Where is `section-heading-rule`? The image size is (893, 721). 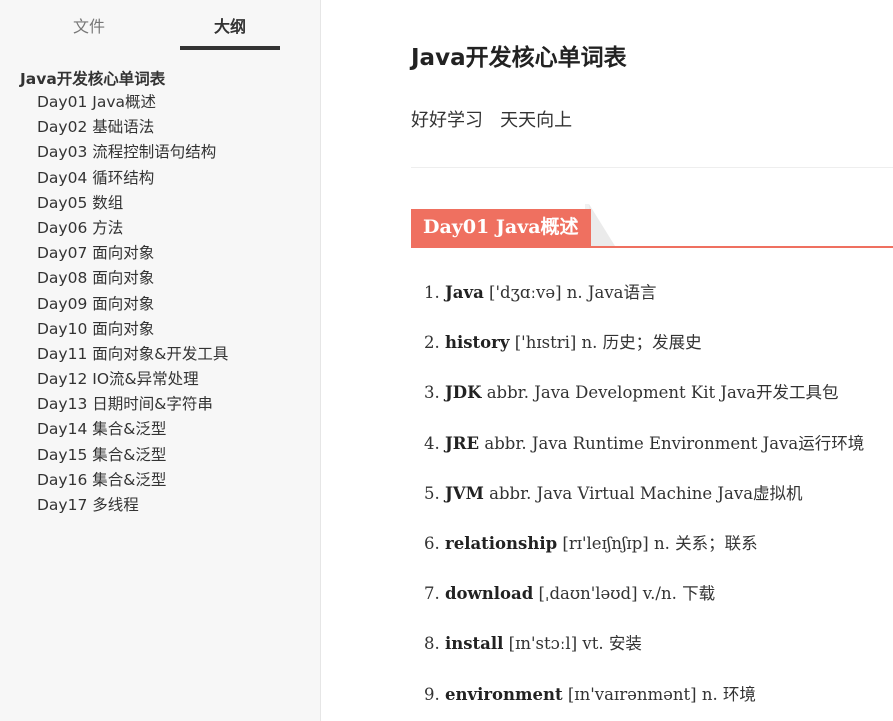 section-heading-rule is located at coordinates (652, 247).